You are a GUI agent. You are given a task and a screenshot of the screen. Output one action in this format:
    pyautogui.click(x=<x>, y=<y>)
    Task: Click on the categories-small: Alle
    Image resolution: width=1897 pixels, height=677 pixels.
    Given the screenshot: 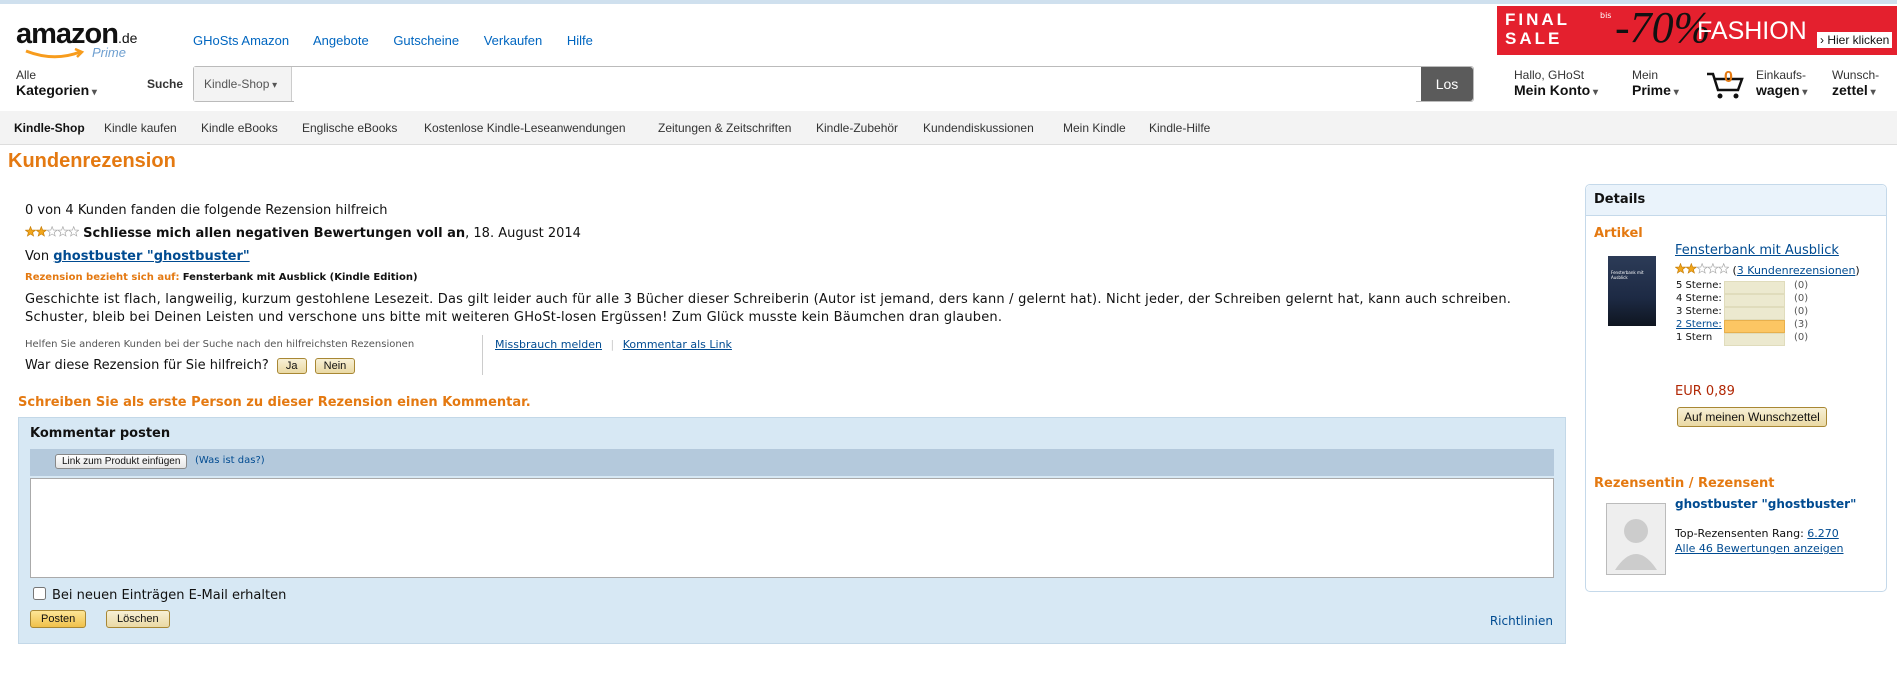 What is the action you would take?
    pyautogui.click(x=26, y=75)
    